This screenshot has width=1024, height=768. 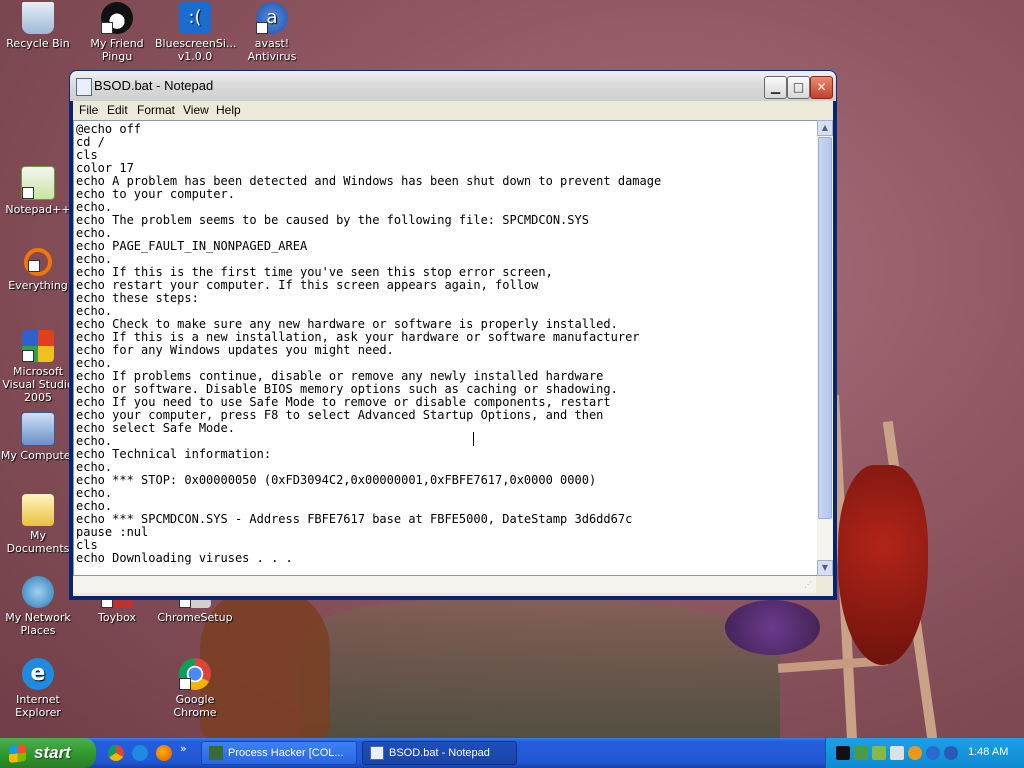 What do you see at coordinates (116, 753) in the screenshot?
I see `quicklaunch-chrome-icon` at bounding box center [116, 753].